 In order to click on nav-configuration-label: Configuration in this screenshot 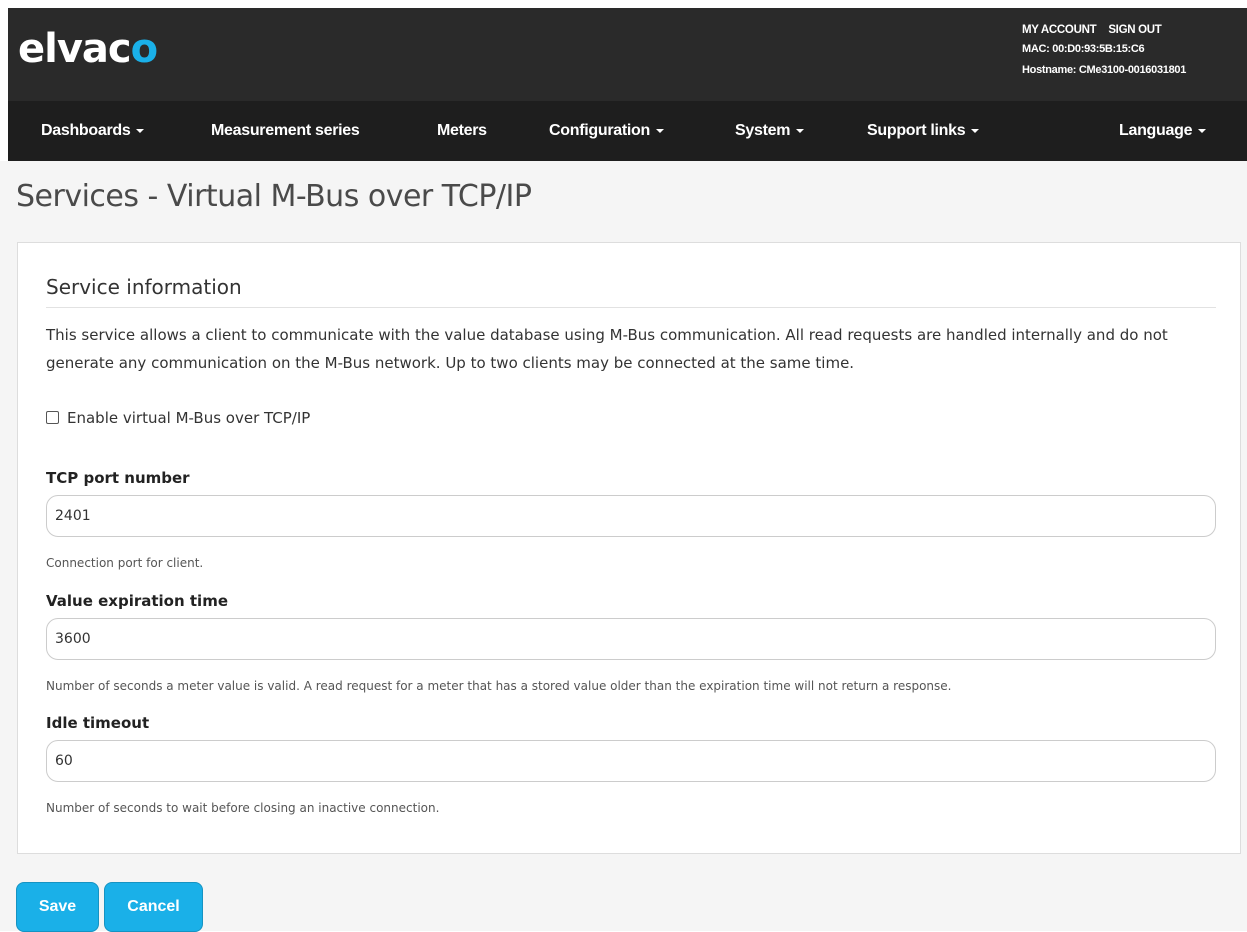, I will do `click(599, 130)`.